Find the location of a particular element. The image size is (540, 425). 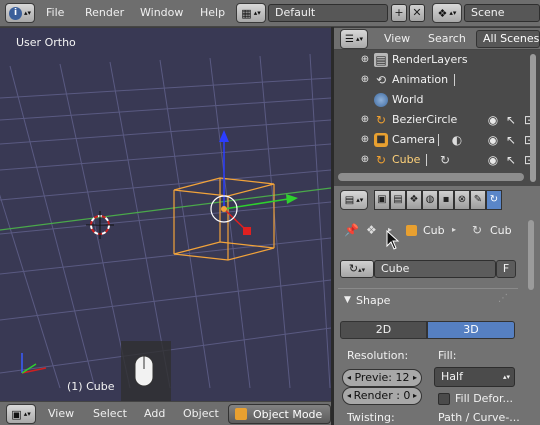

world-icon is located at coordinates (381, 100).